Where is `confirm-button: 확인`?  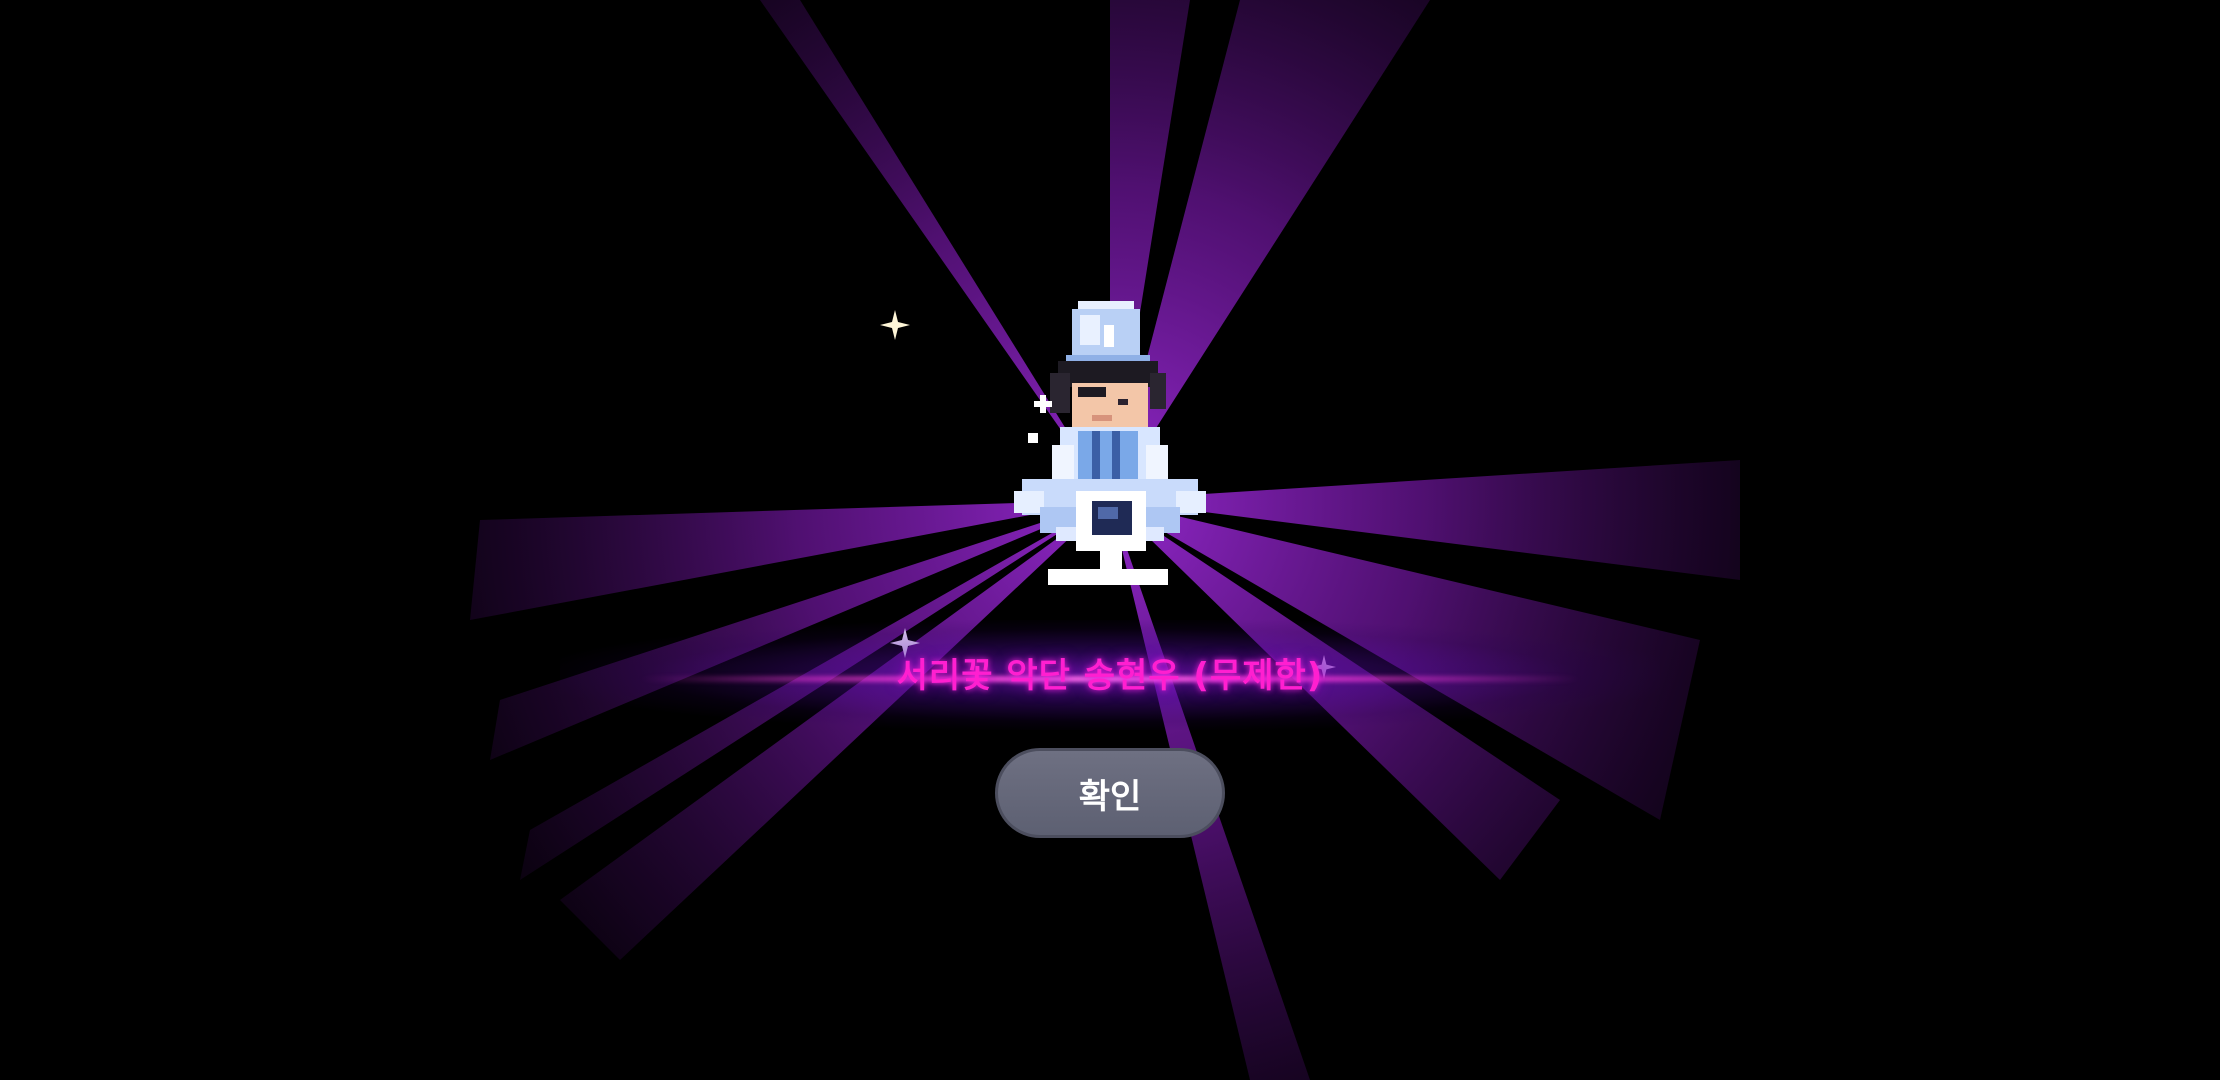 confirm-button: 확인 is located at coordinates (1110, 793).